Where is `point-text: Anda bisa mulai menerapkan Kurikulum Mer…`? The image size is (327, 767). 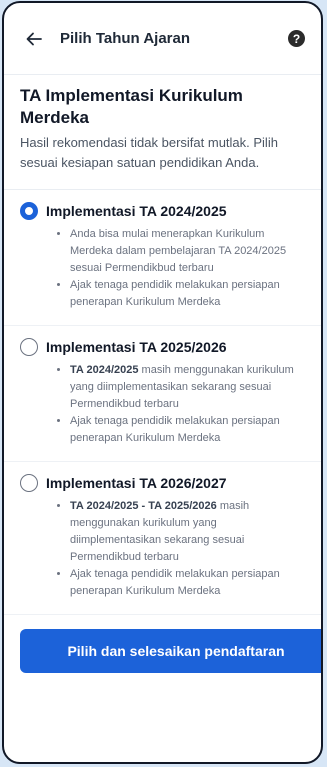 point-text: Anda bisa mulai menerapkan Kurikulum Mer… is located at coordinates (178, 251).